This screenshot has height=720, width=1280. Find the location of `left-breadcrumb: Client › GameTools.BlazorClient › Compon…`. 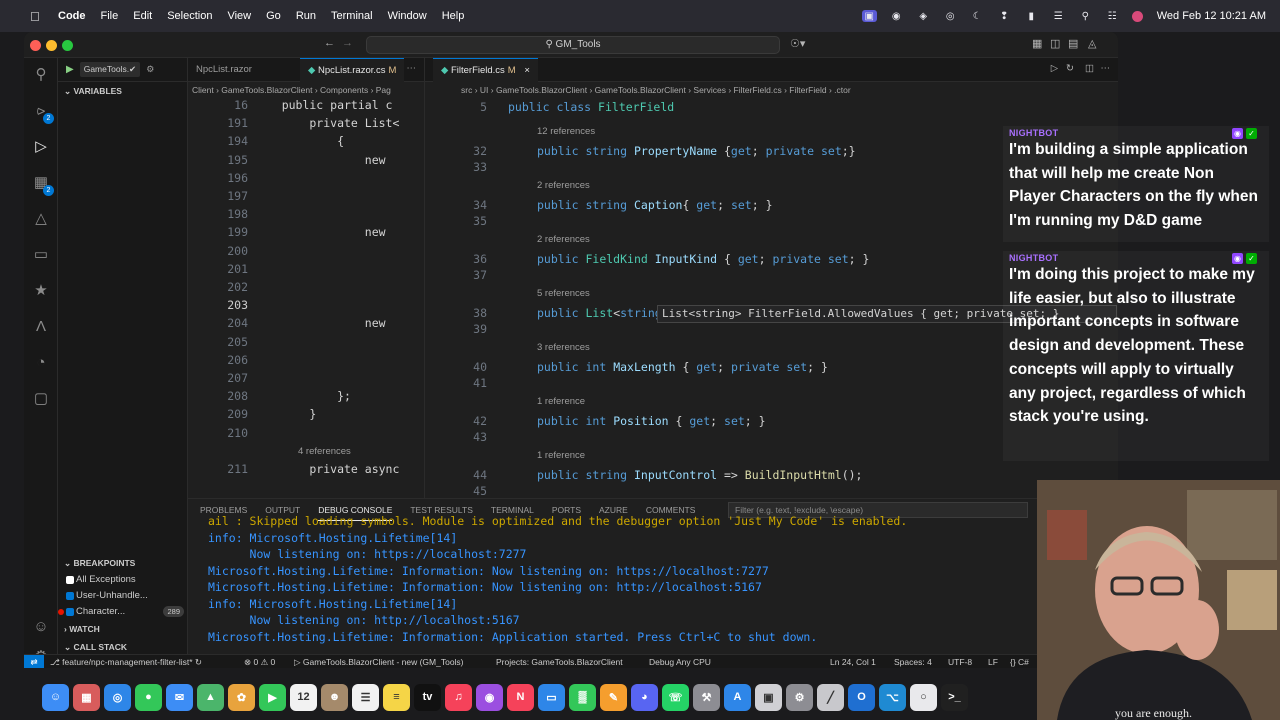

left-breadcrumb: Client › GameTools.BlazorClient › Compon… is located at coordinates (306, 90).